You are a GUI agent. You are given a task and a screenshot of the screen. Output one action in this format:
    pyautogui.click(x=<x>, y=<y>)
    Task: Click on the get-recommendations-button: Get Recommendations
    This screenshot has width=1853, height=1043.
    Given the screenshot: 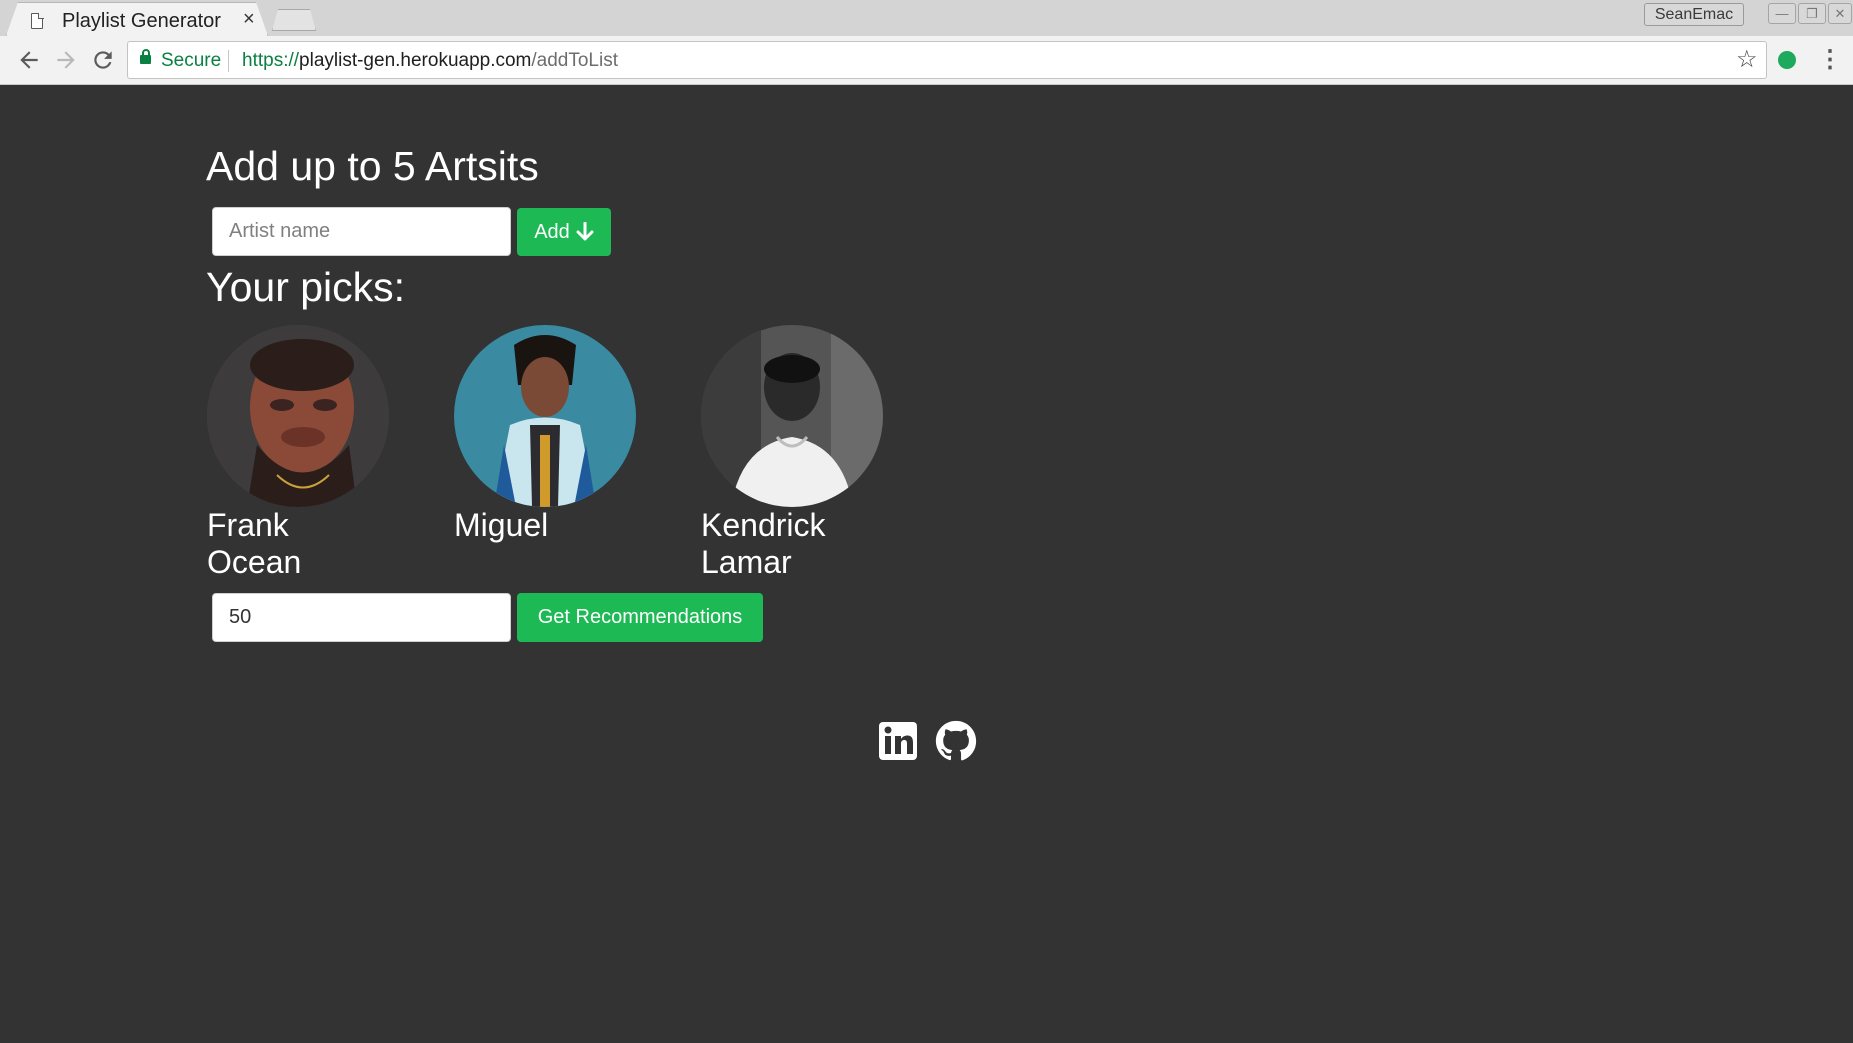 What is the action you would take?
    pyautogui.click(x=640, y=617)
    